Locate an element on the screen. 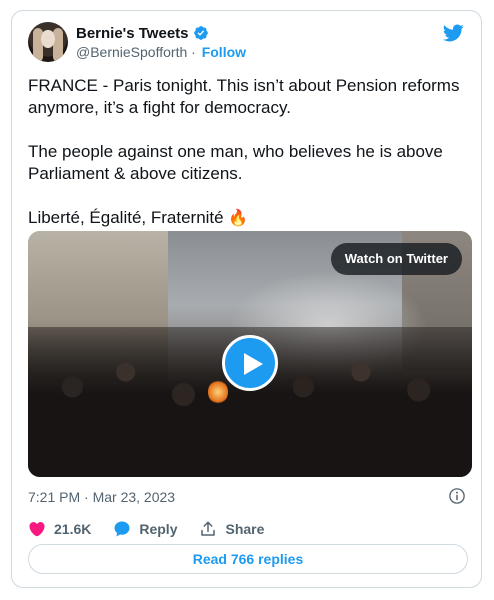 The height and width of the screenshot is (600, 494). tweet-paragraph-3: Liberté, Égalité, Fraternité 🔥 is located at coordinates (248, 218).